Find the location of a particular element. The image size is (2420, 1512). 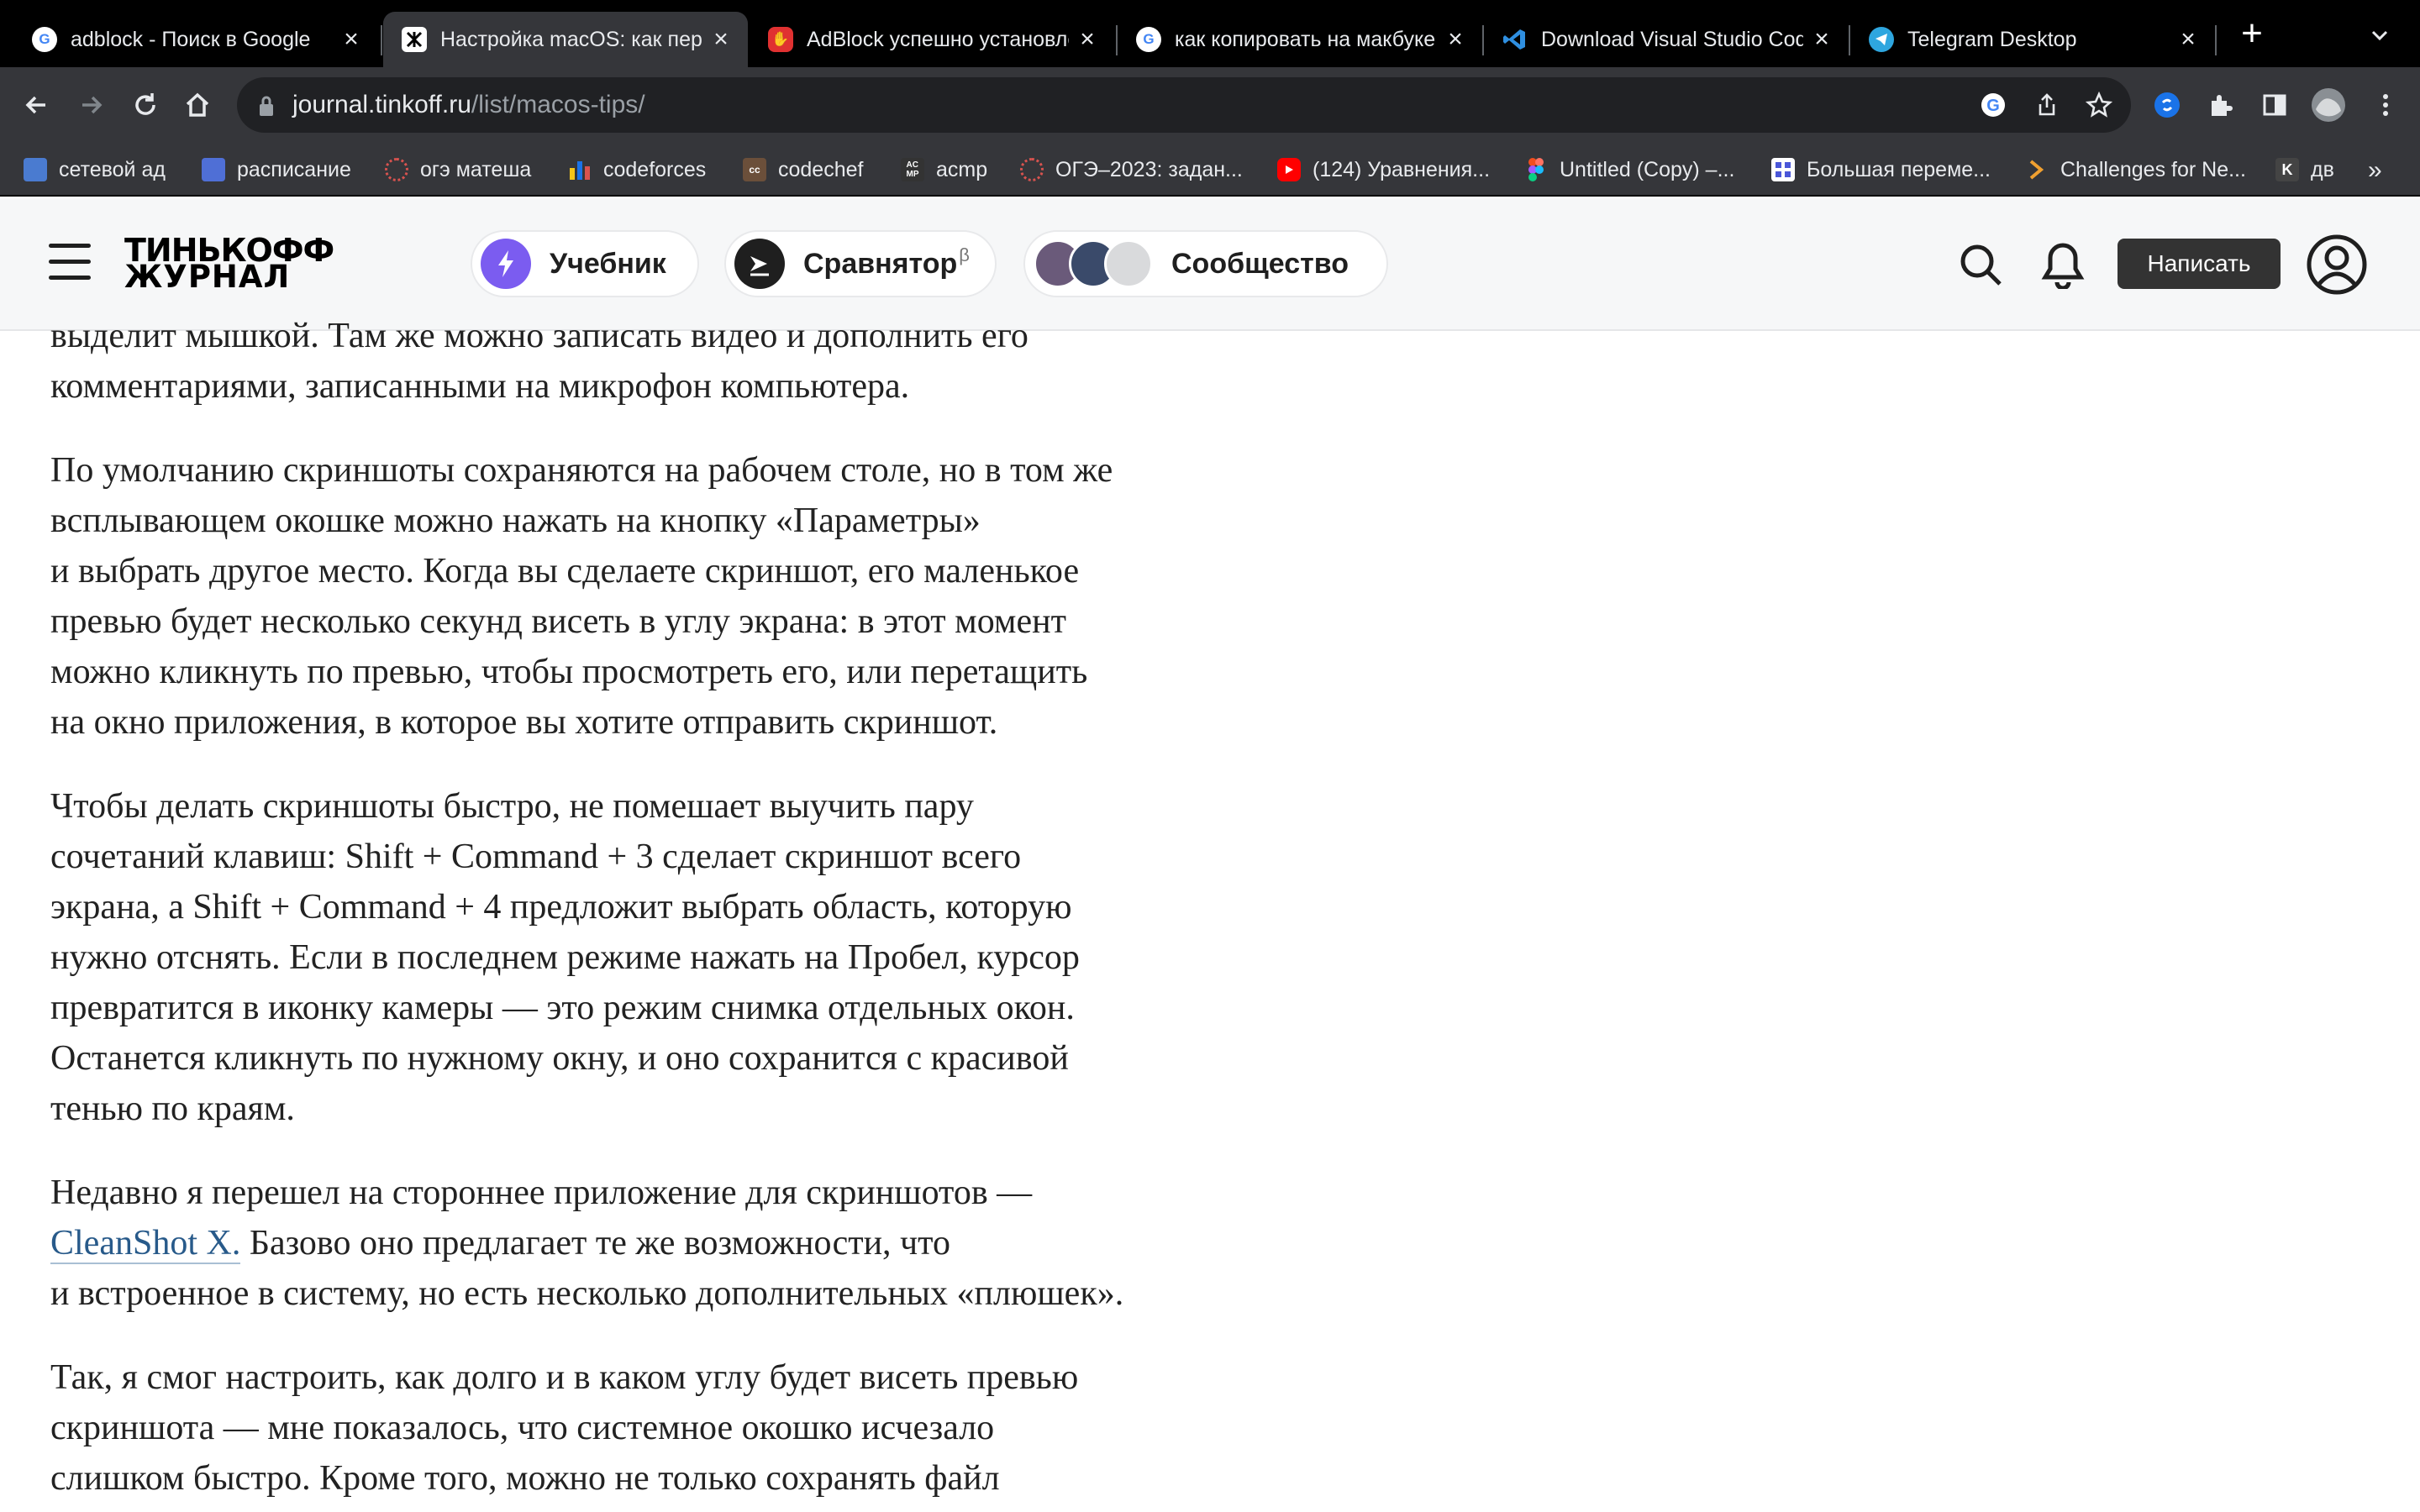

back-button is located at coordinates (36, 105).